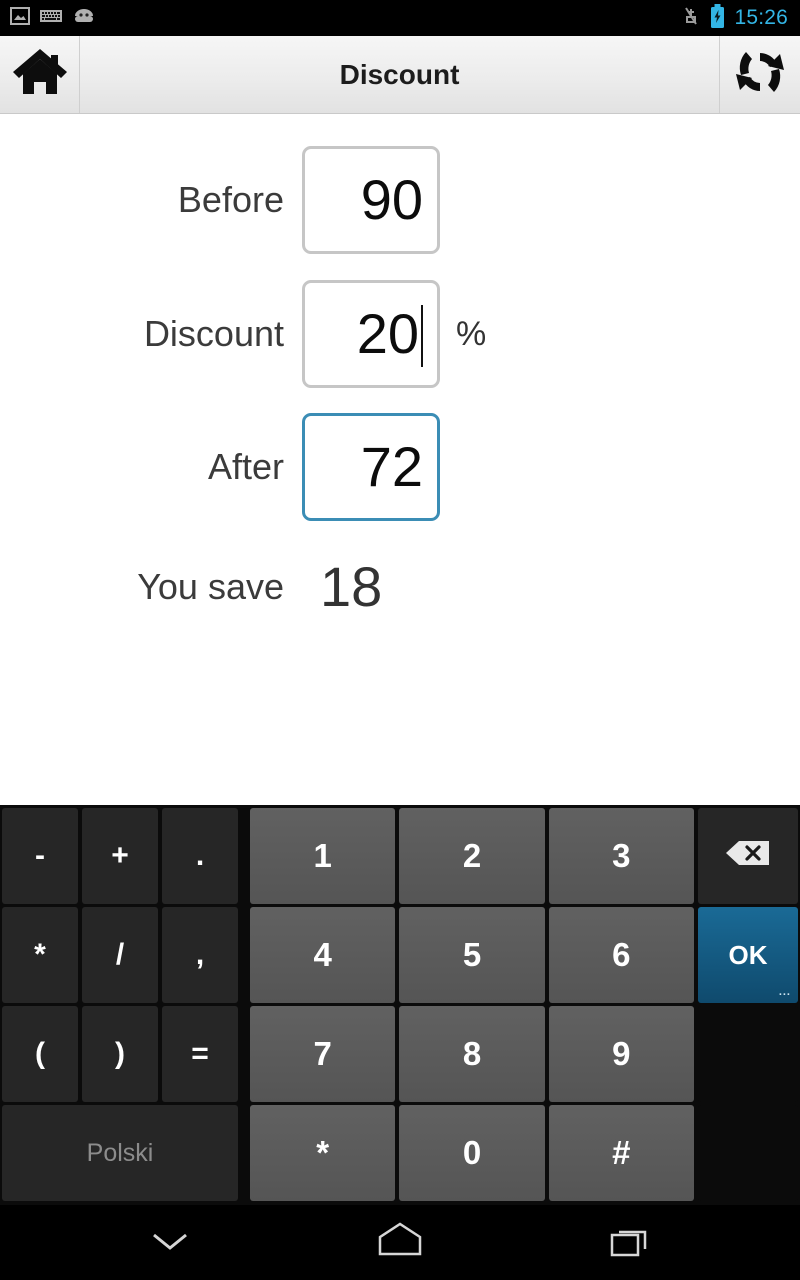 The height and width of the screenshot is (1280, 800). I want to click on status-bar: 15:26, so click(400, 18).